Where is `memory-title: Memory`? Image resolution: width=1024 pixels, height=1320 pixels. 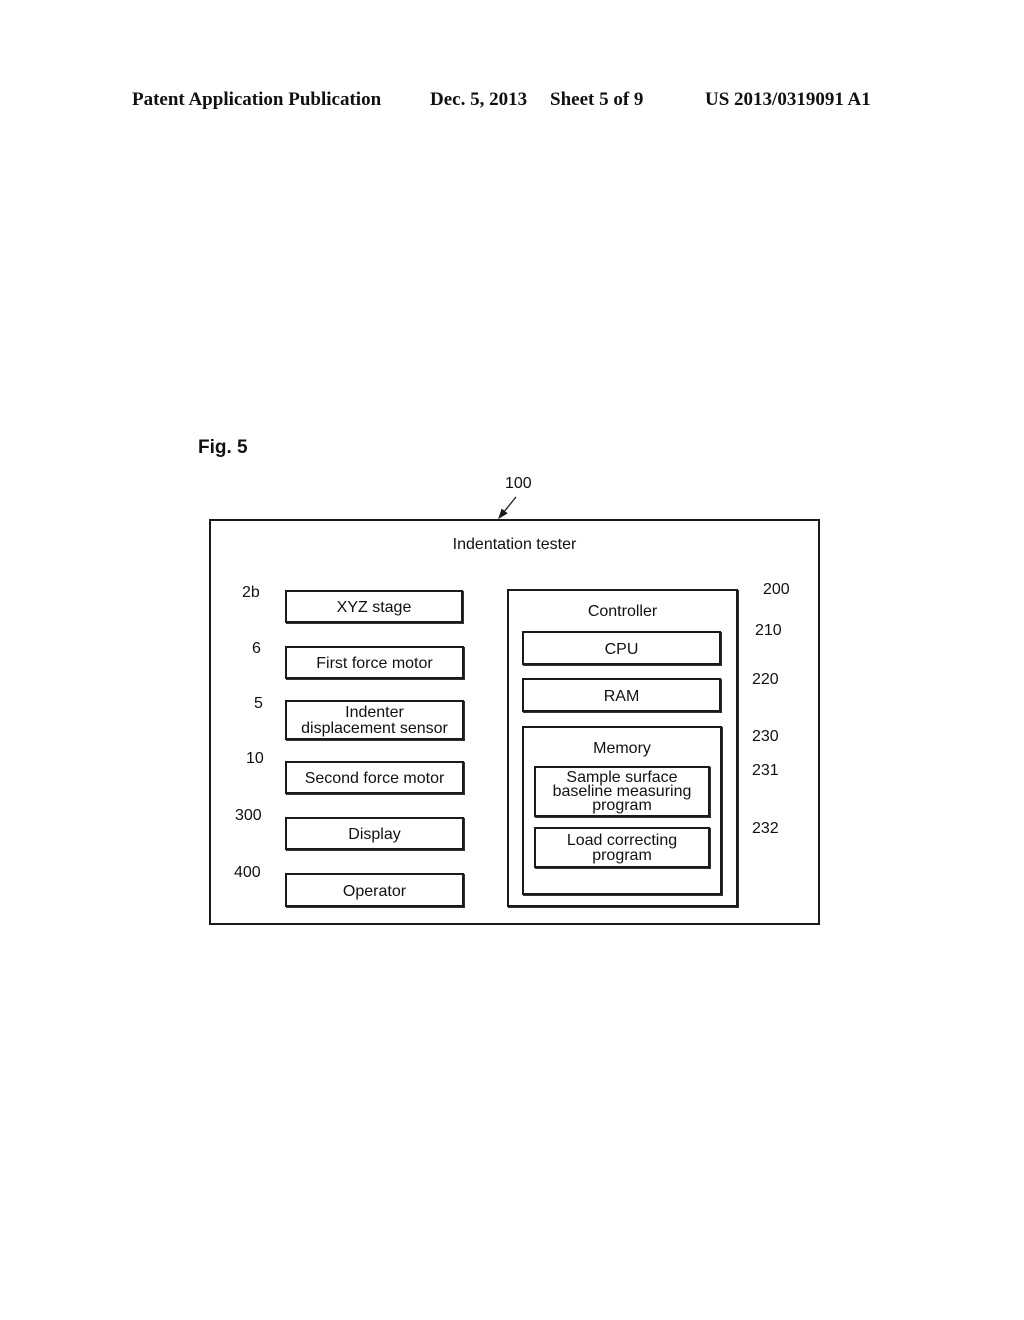
memory-title: Memory is located at coordinates (622, 748).